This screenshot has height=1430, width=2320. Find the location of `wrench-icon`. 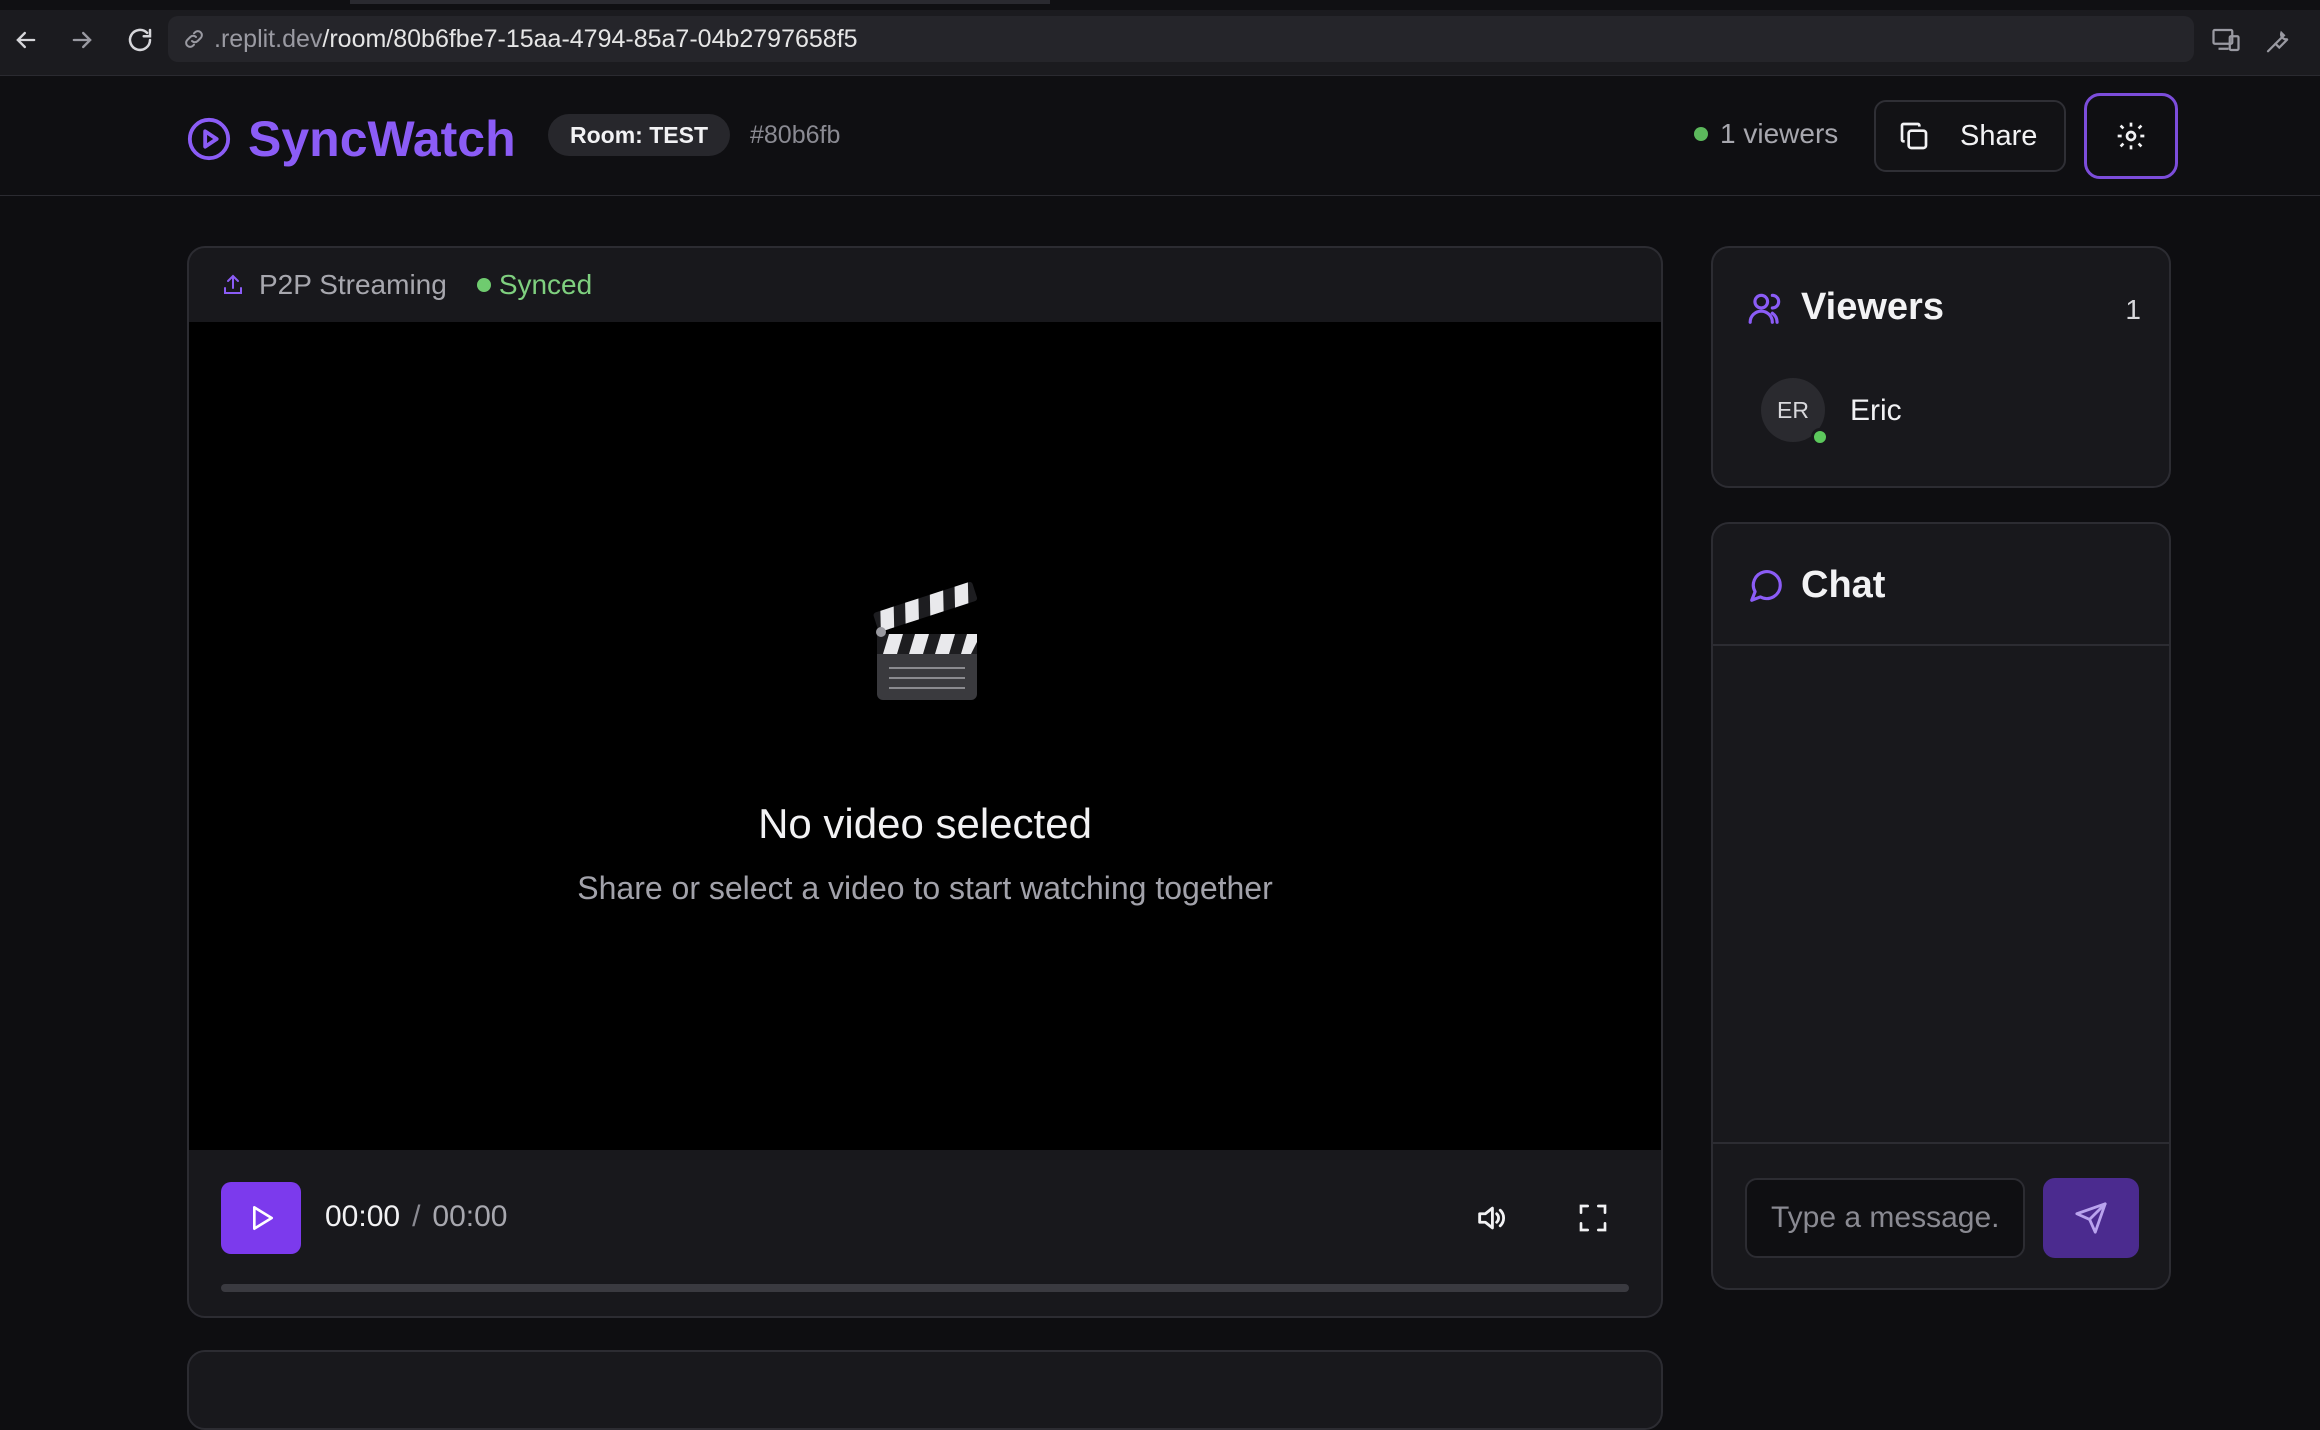

wrench-icon is located at coordinates (2277, 41).